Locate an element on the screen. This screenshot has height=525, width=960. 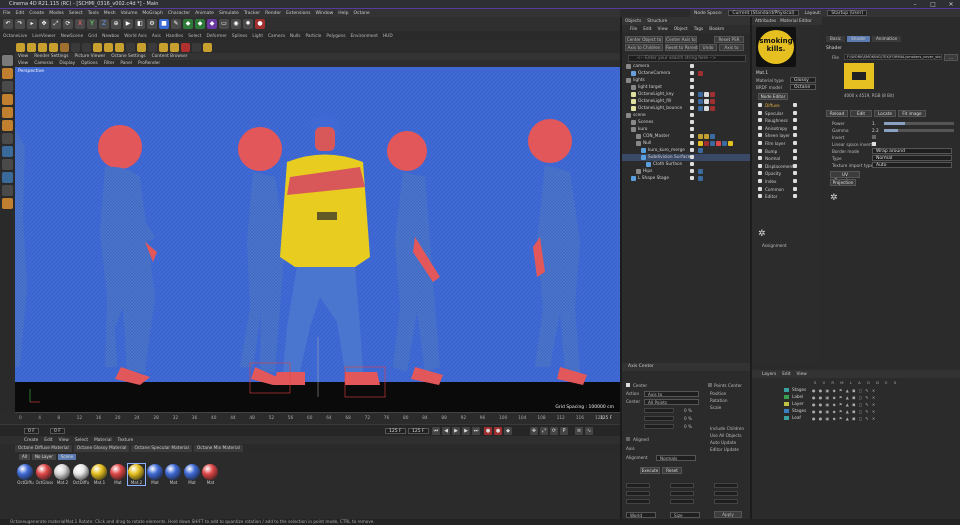
action-select: Axis to is located at coordinates (671, 394).